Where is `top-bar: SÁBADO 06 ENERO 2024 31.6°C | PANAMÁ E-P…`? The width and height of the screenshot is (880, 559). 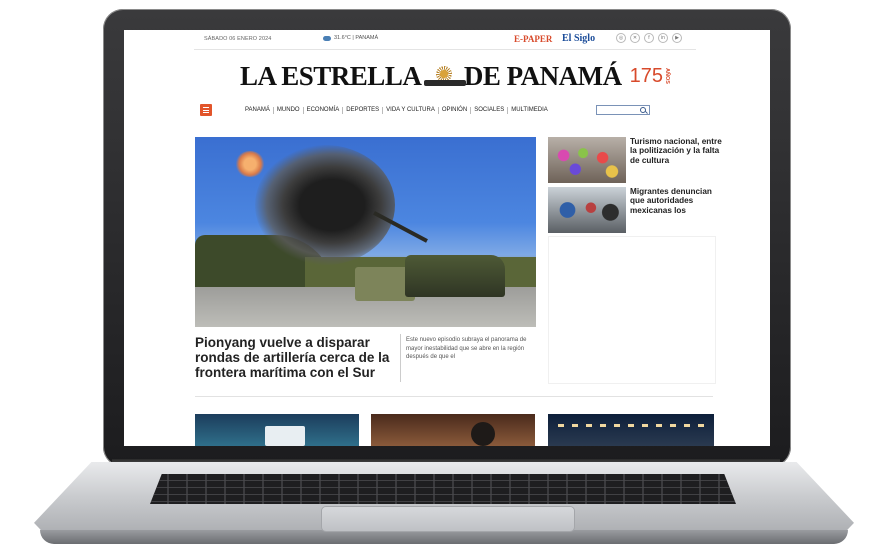 top-bar: SÁBADO 06 ENERO 2024 31.6°C | PANAMÁ E-P… is located at coordinates (447, 40).